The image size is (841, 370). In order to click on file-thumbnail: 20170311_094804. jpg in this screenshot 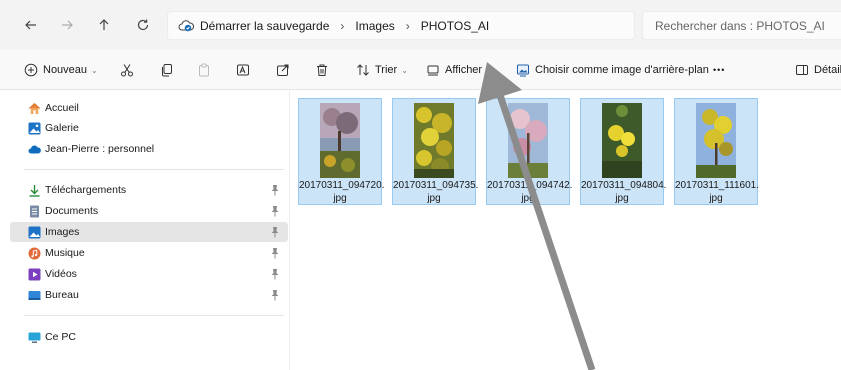, I will do `click(623, 151)`.